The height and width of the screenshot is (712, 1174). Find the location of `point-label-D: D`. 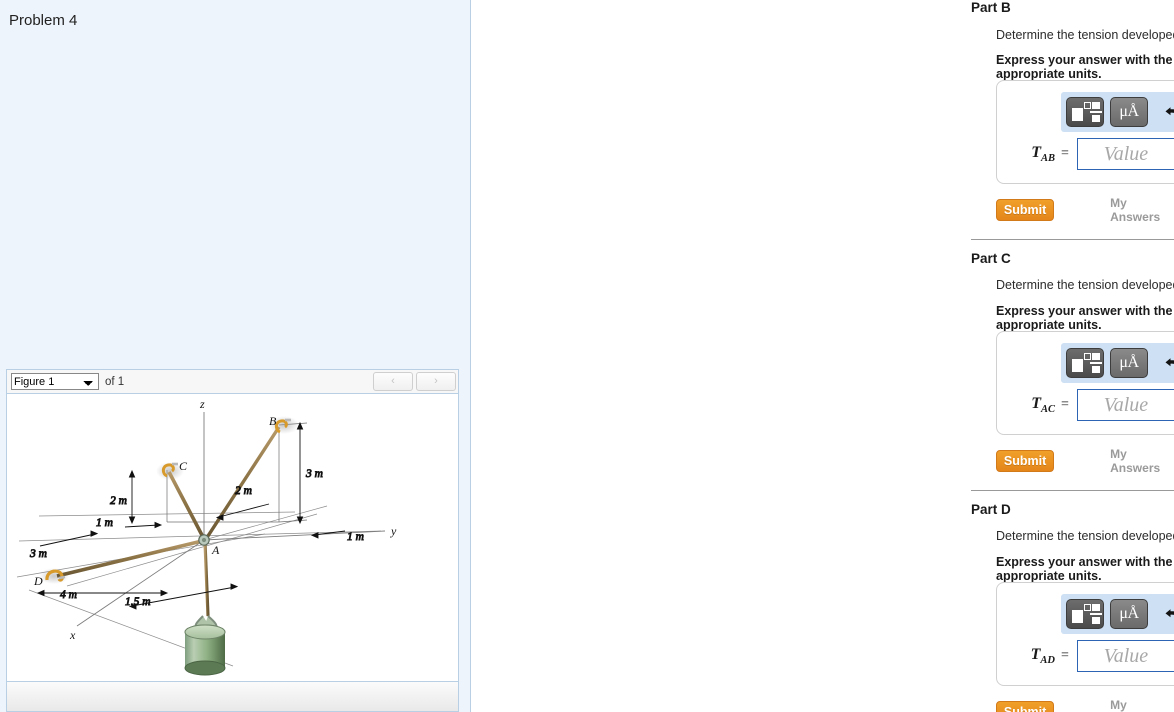

point-label-D: D is located at coordinates (38, 581).